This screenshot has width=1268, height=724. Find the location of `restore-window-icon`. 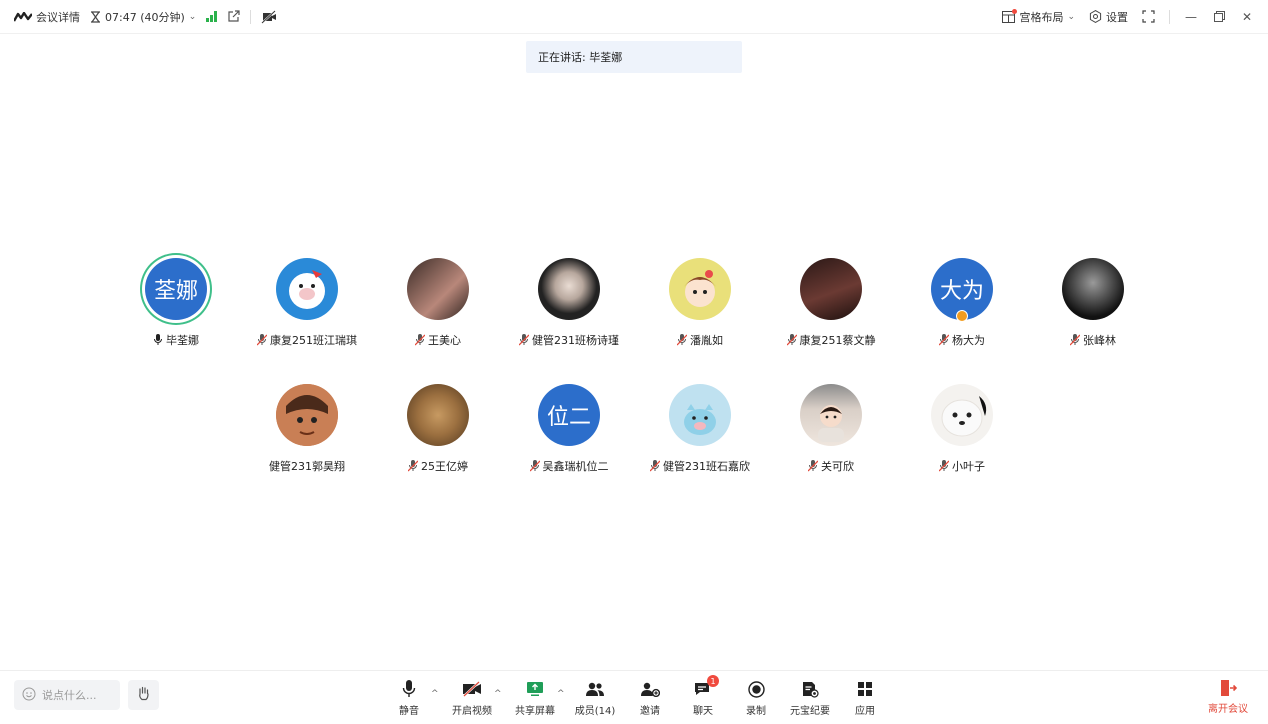

restore-window-icon is located at coordinates (1219, 17).